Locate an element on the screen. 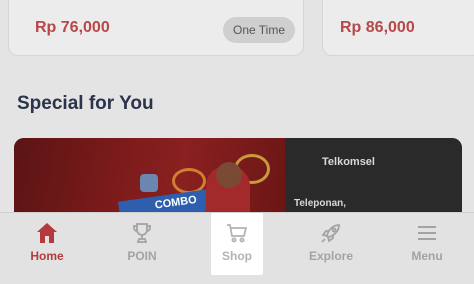  brand-logo: Telkomsel is located at coordinates (348, 162).